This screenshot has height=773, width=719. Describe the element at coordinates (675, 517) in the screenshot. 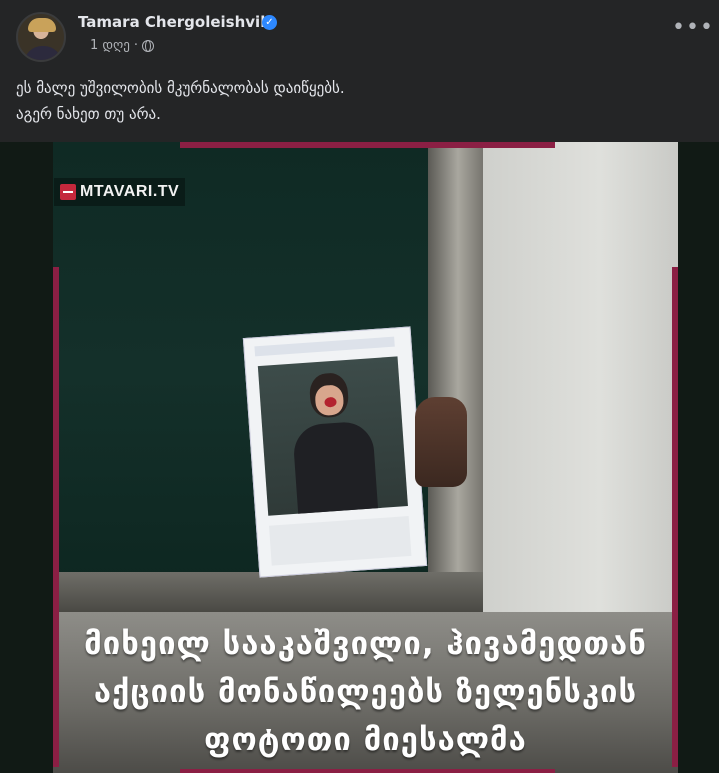

I see `accent-right-bar` at that location.